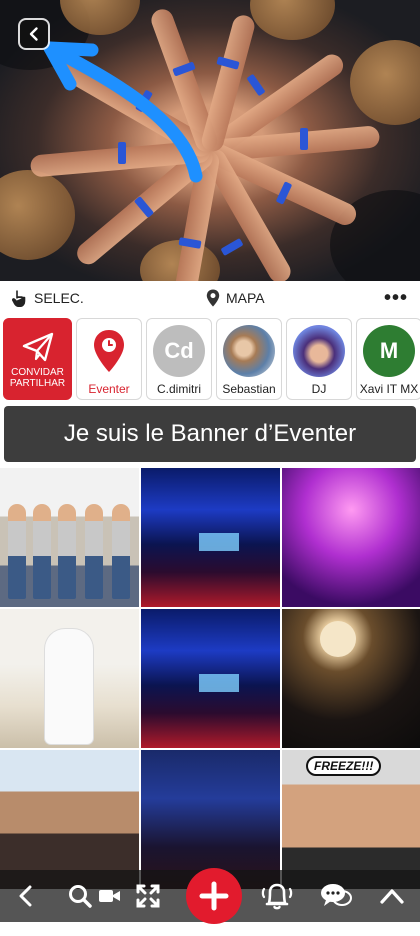 This screenshot has width=420, height=936. I want to click on banner-text: Je suis le Banner d’Eventer, so click(210, 433).